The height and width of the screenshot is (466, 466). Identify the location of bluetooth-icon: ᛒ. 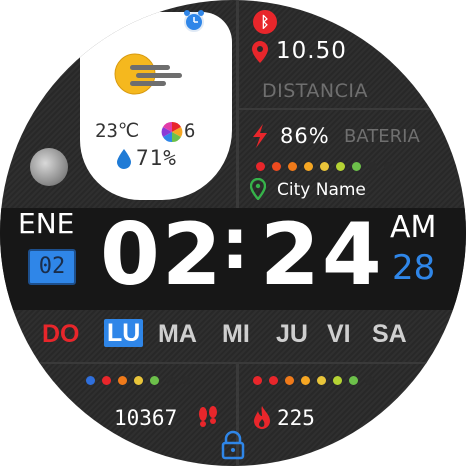
(265, 22).